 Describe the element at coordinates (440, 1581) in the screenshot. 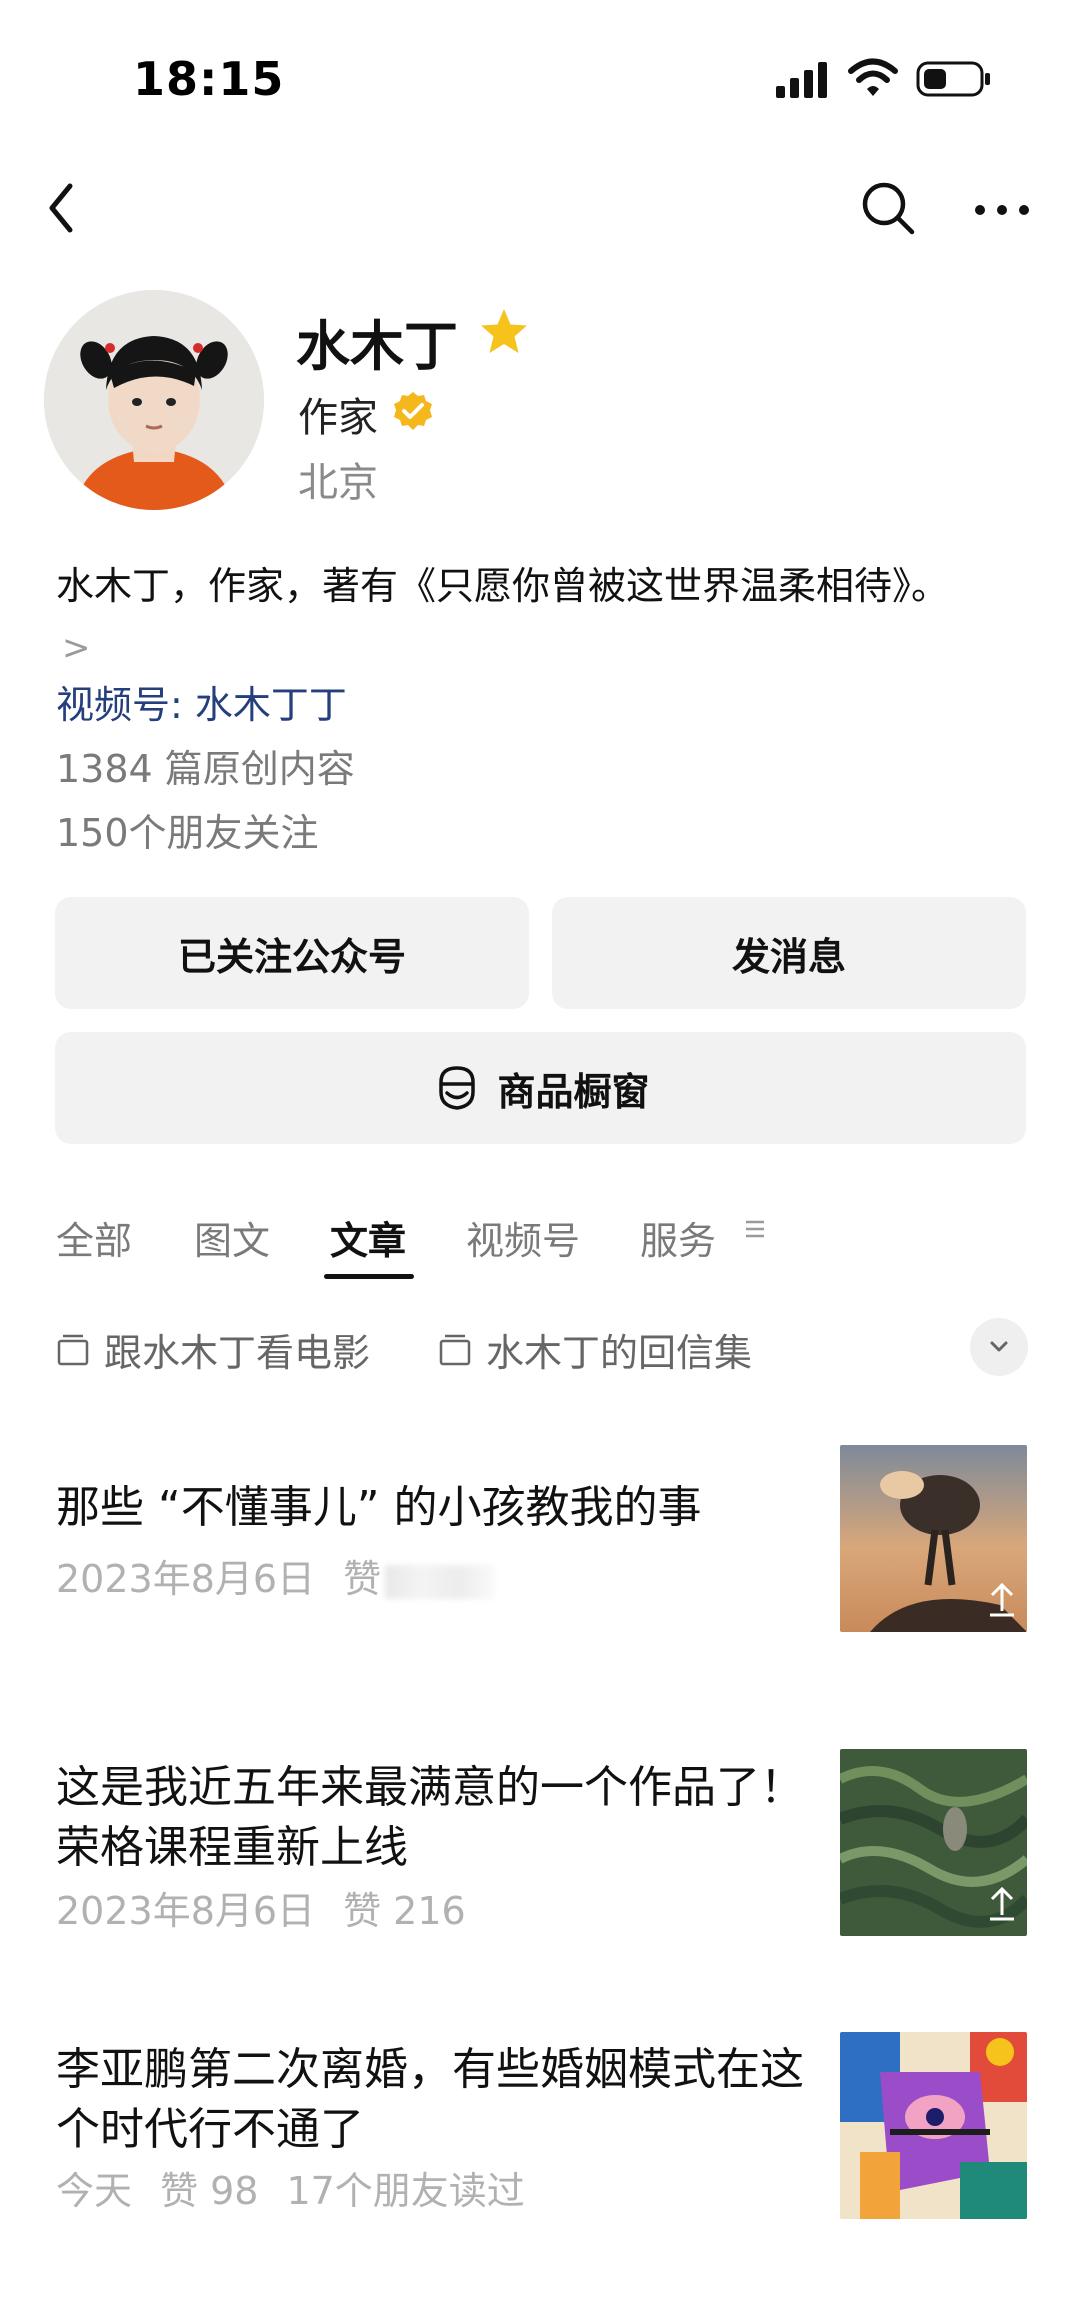

I see `blurred-likes` at that location.